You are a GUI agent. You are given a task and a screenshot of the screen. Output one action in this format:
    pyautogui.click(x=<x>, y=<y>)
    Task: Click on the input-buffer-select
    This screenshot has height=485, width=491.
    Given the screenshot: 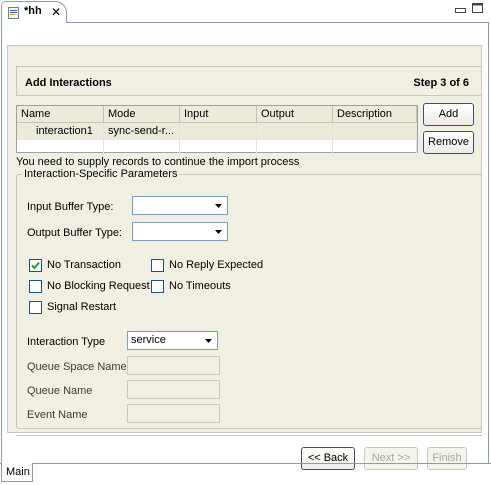 What is the action you would take?
    pyautogui.click(x=180, y=205)
    